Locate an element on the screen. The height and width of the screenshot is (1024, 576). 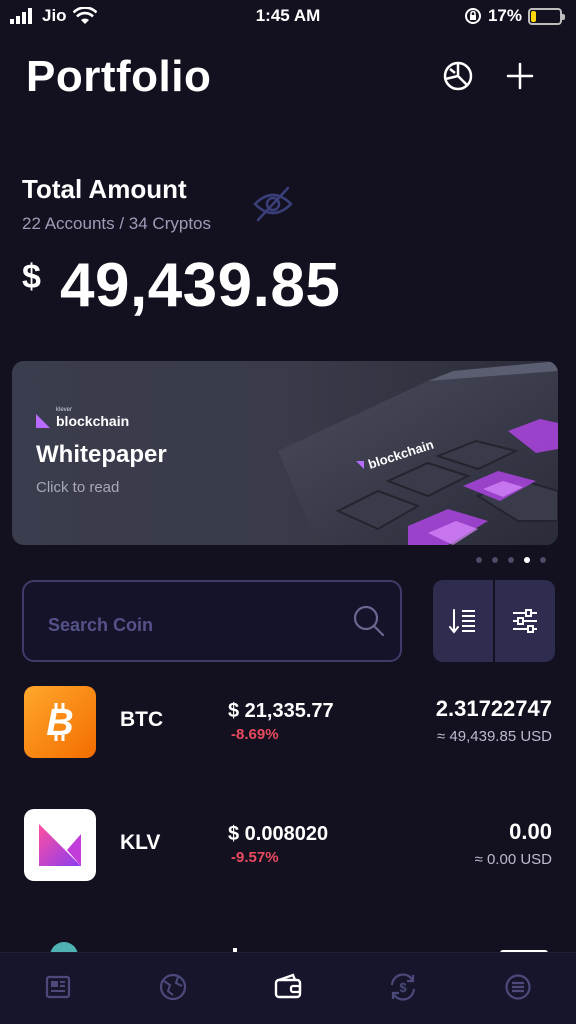
svg-text: B is located at coordinates (59, 723).